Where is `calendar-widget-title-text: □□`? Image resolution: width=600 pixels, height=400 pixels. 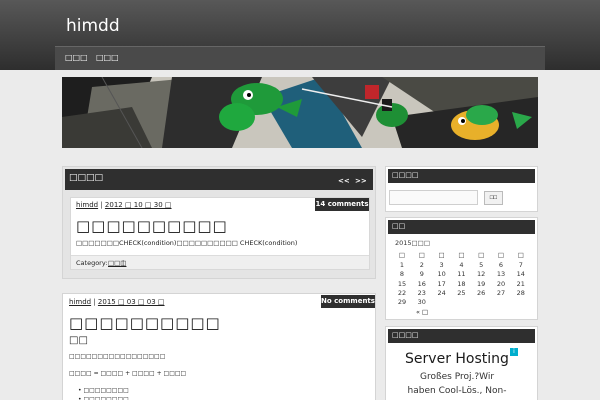
calendar-widget-title-text: □□ is located at coordinates (399, 226).